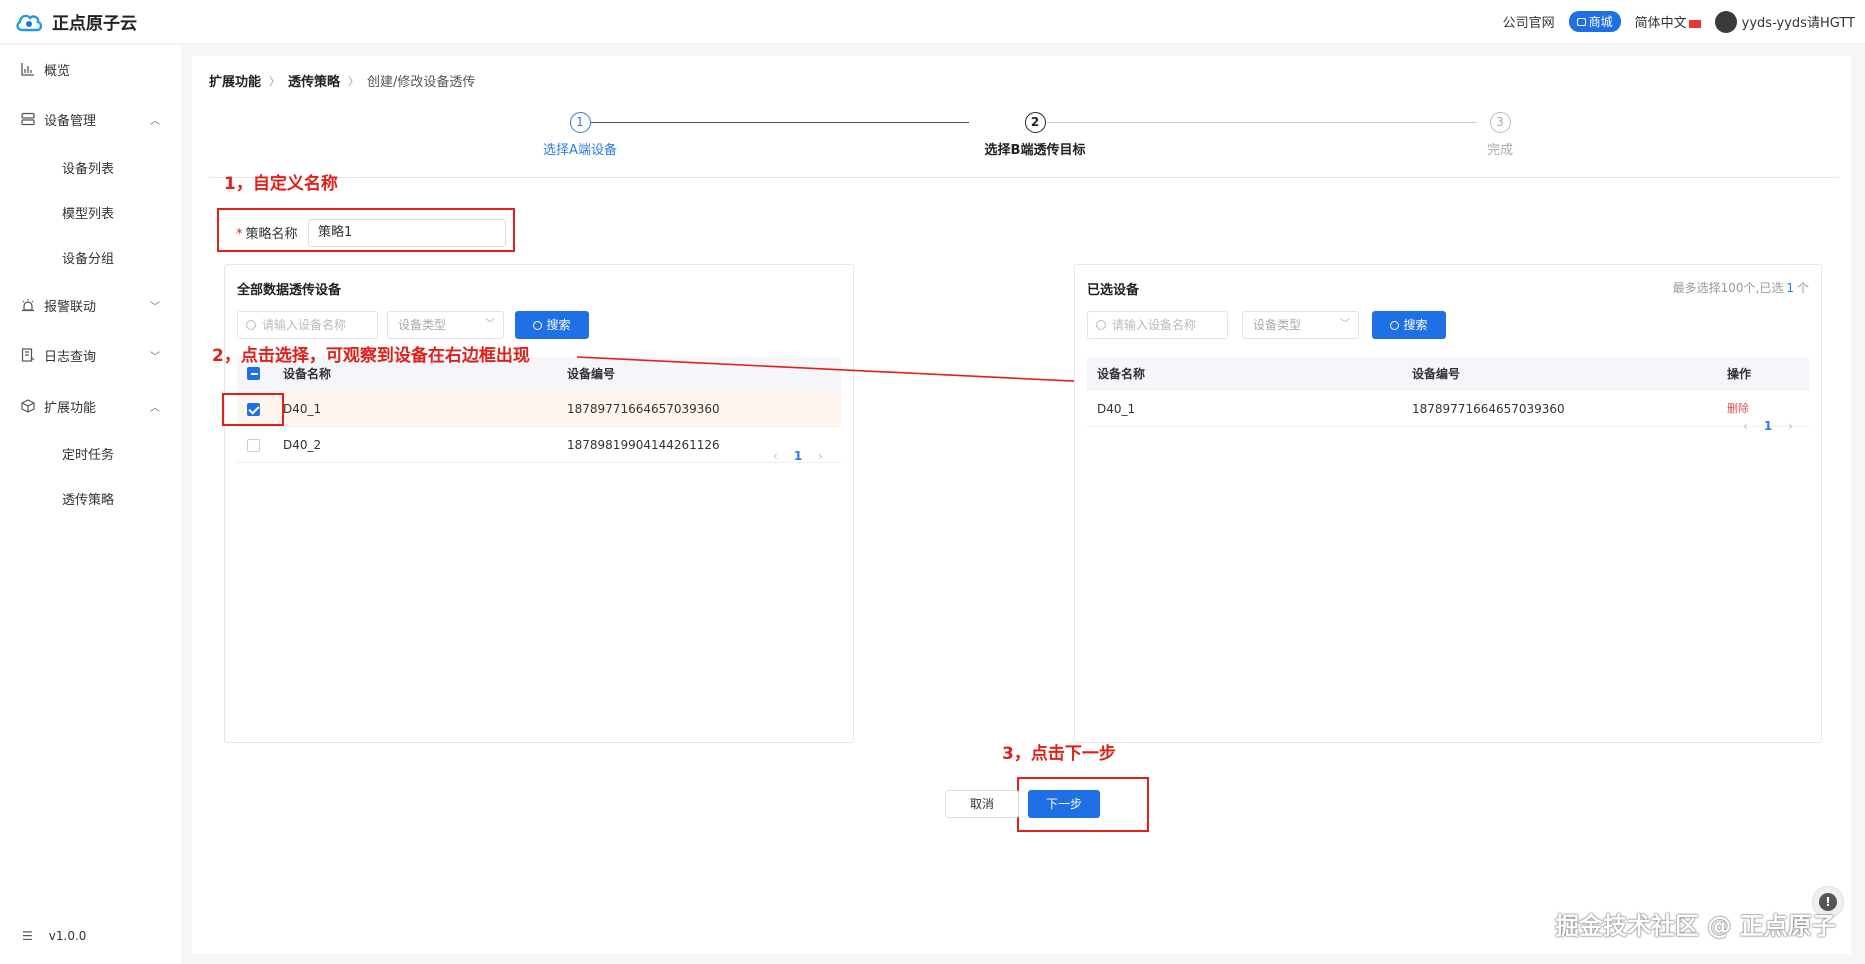 This screenshot has width=1865, height=964. I want to click on step-2: 2 选择B端透传目标, so click(1035, 135).